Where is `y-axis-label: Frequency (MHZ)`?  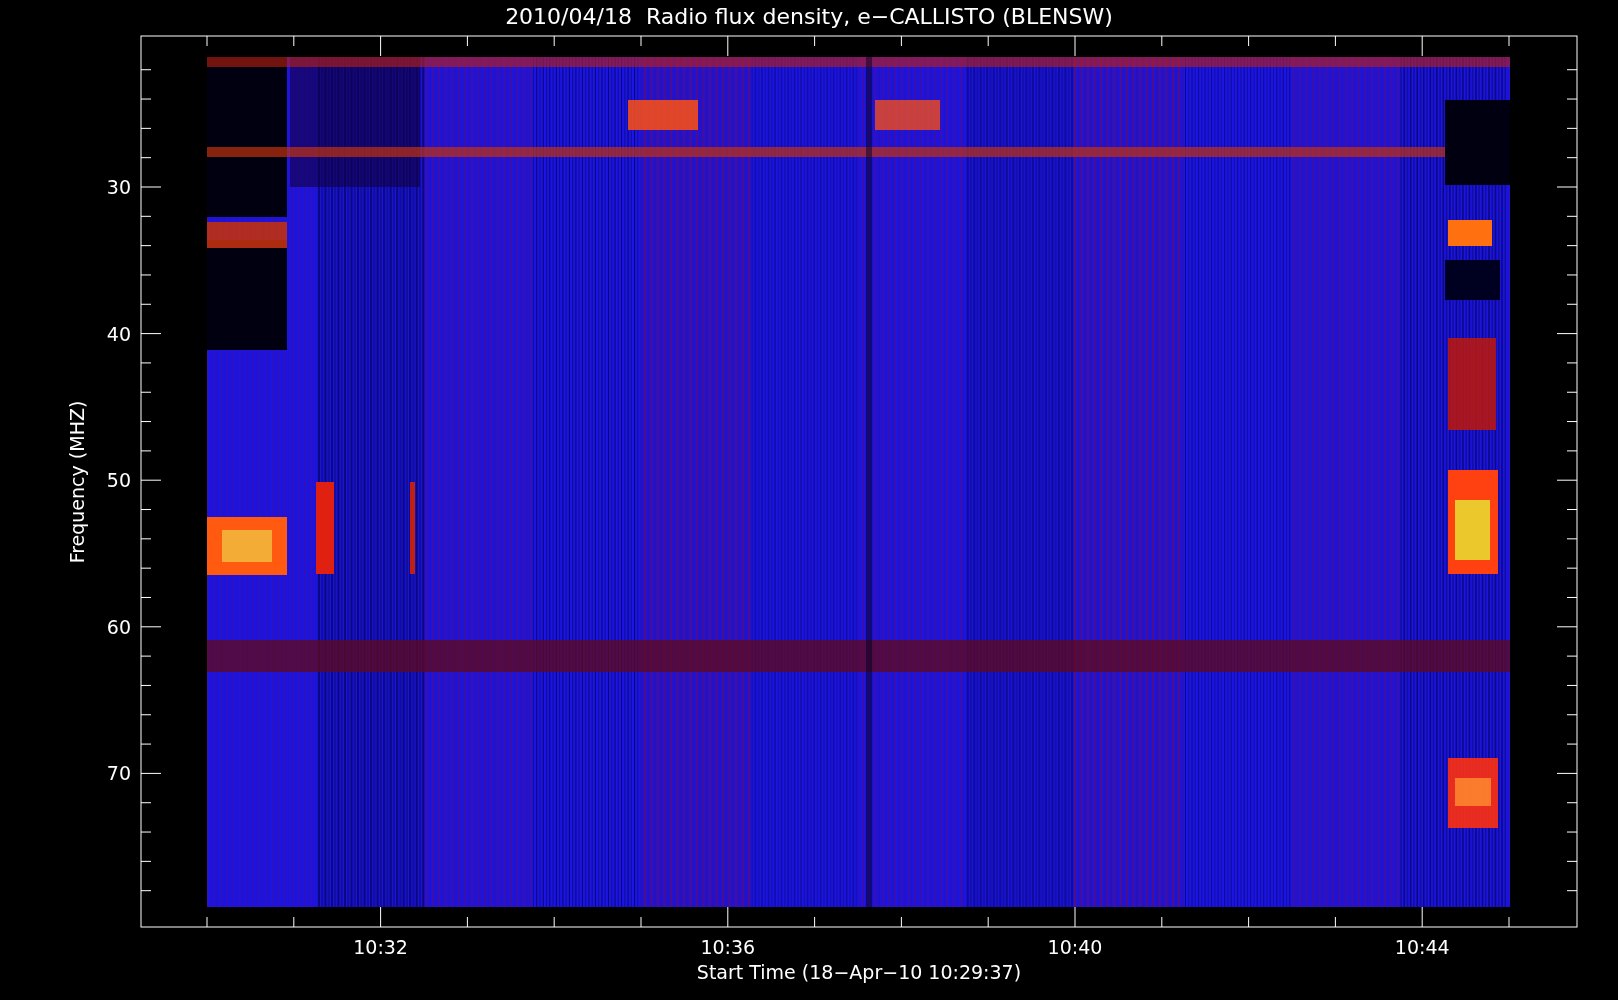 y-axis-label: Frequency (MHZ) is located at coordinates (77, 482).